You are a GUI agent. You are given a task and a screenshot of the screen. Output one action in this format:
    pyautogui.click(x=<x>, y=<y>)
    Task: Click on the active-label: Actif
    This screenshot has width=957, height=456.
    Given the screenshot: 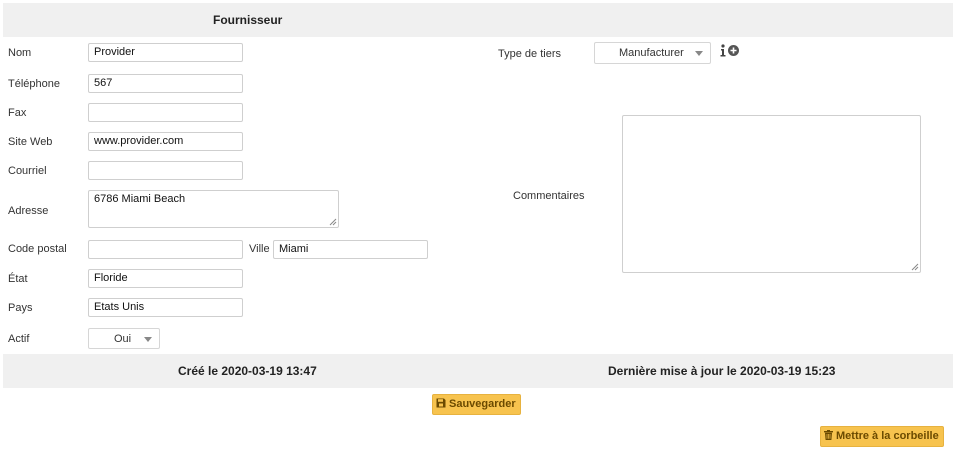 What is the action you would take?
    pyautogui.click(x=19, y=339)
    